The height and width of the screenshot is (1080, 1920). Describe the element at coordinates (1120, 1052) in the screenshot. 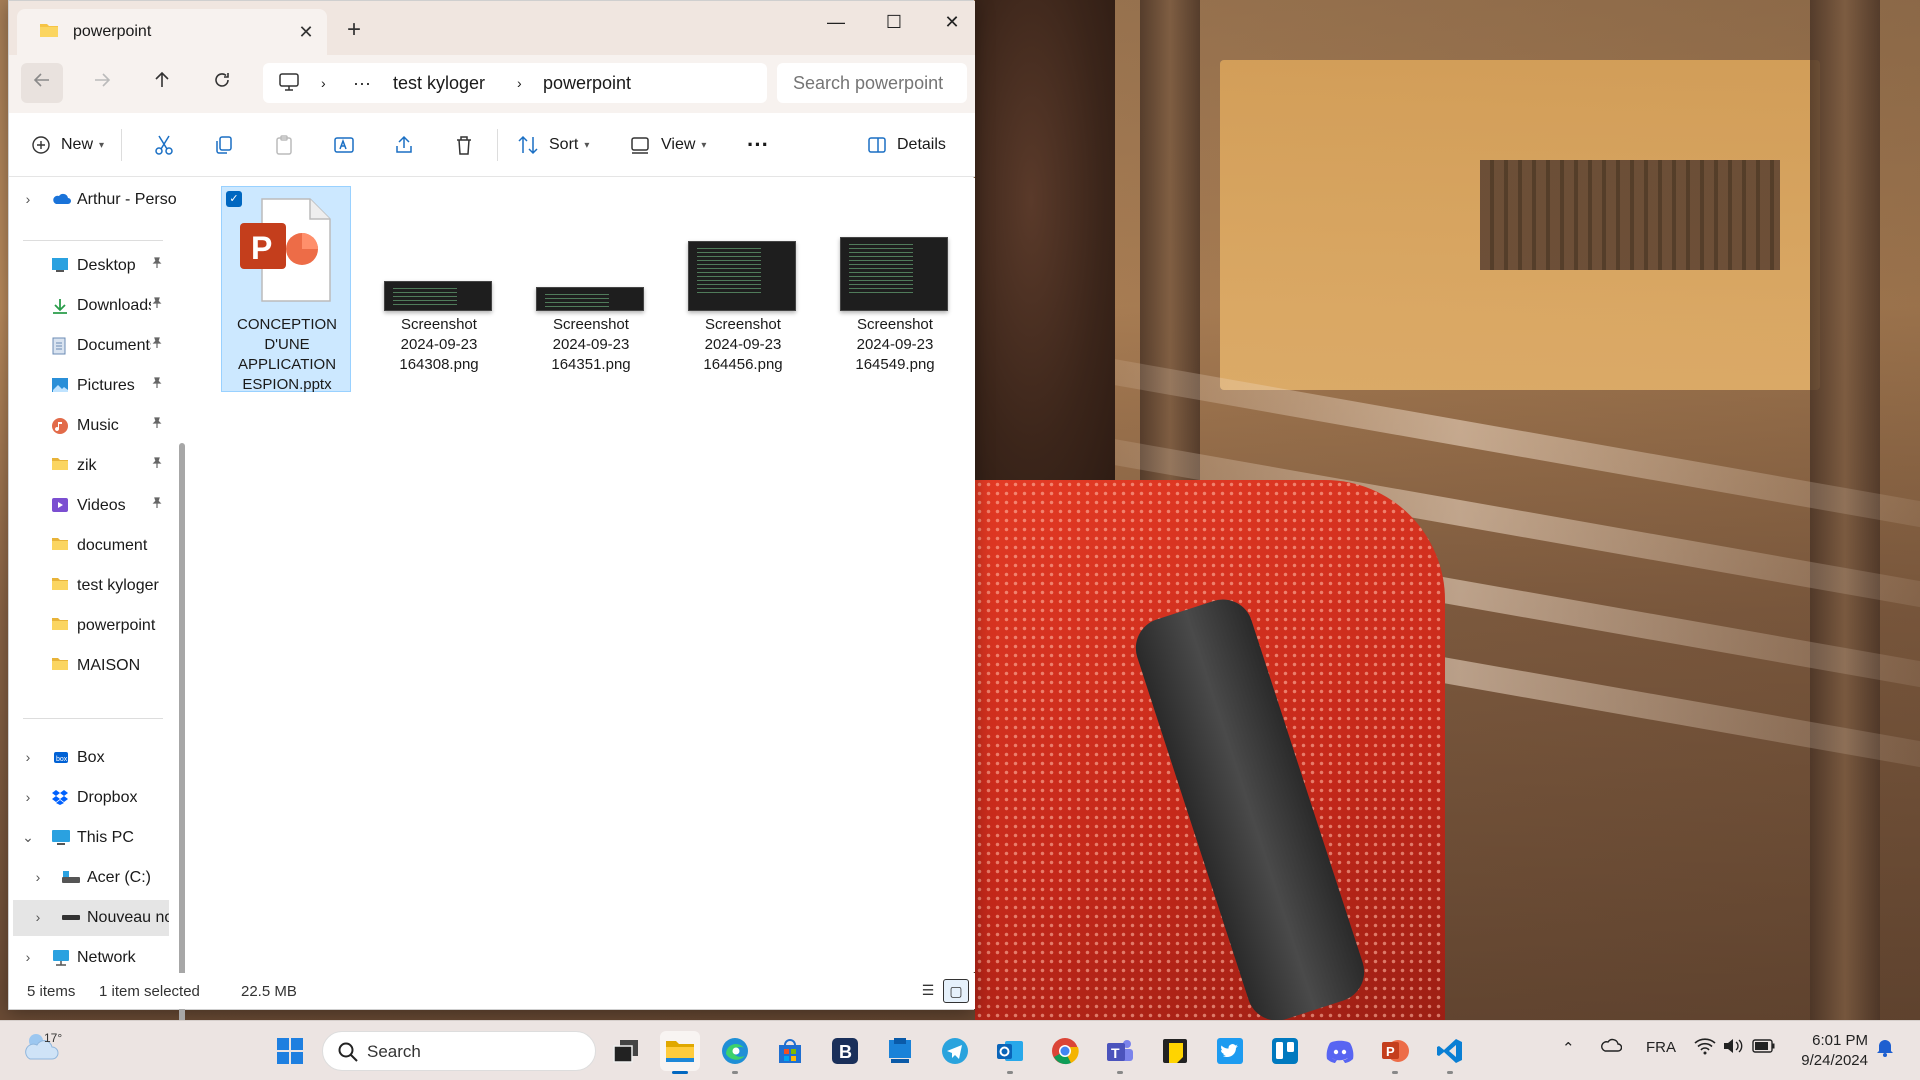

I see `taskbar-teams: T` at that location.